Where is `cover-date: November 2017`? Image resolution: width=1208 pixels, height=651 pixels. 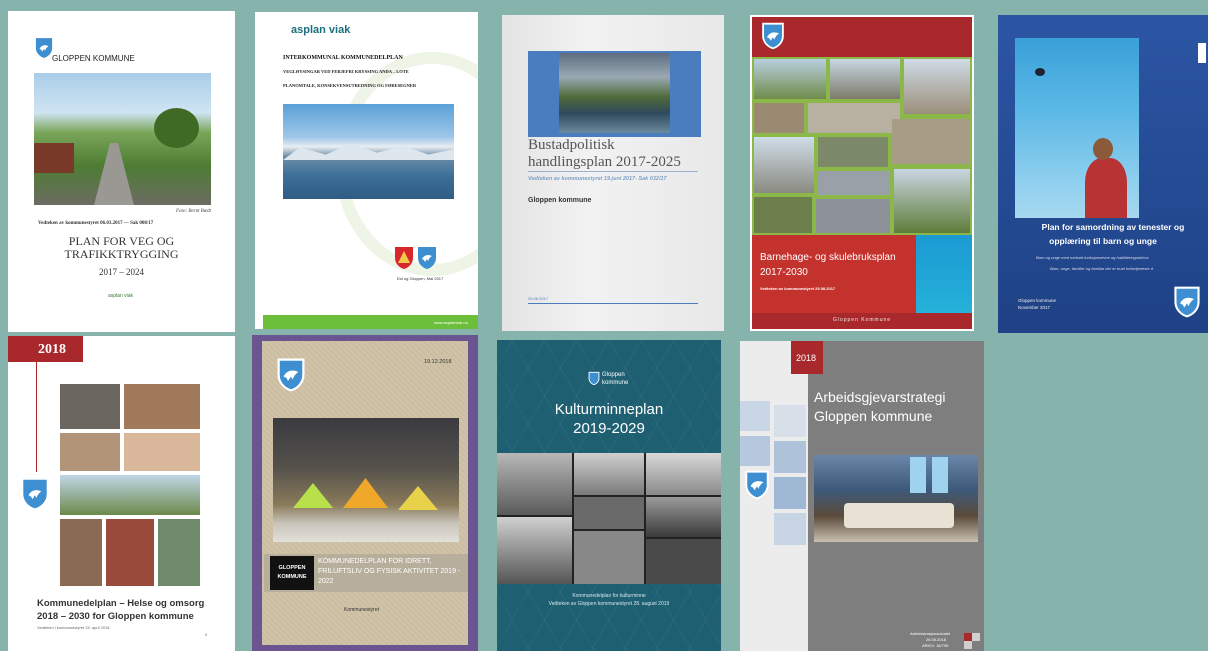 cover-date: November 2017 is located at coordinates (1034, 307).